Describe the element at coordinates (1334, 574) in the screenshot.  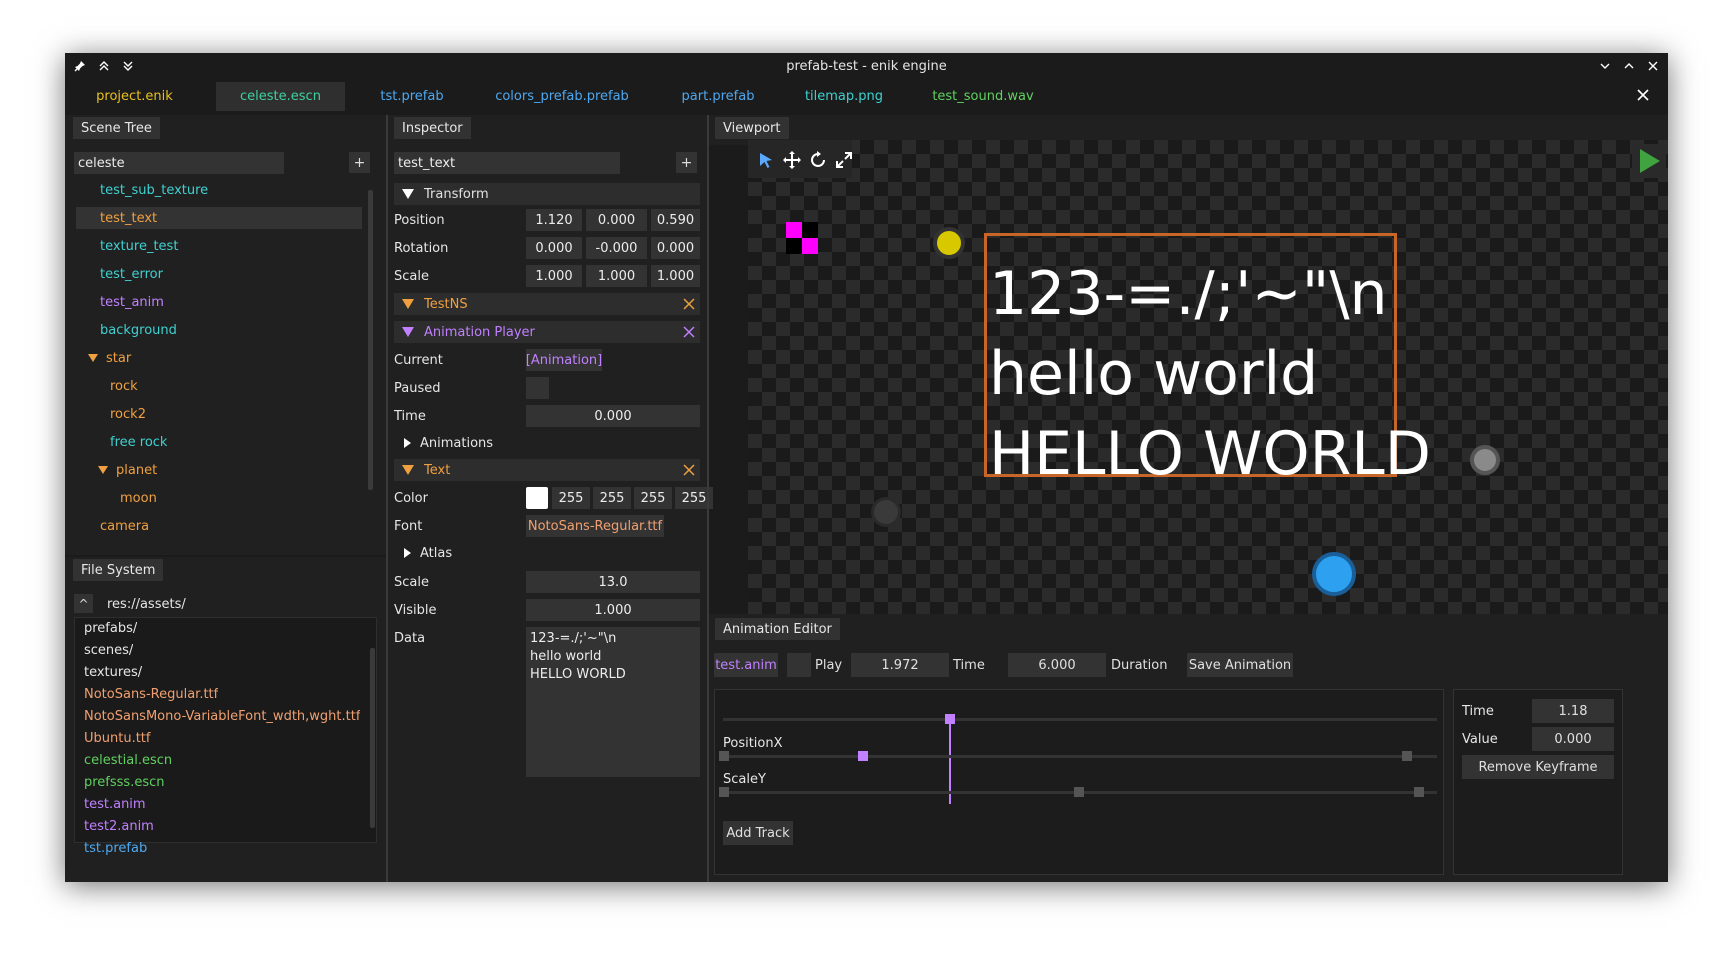
I see `blue-node-circle` at that location.